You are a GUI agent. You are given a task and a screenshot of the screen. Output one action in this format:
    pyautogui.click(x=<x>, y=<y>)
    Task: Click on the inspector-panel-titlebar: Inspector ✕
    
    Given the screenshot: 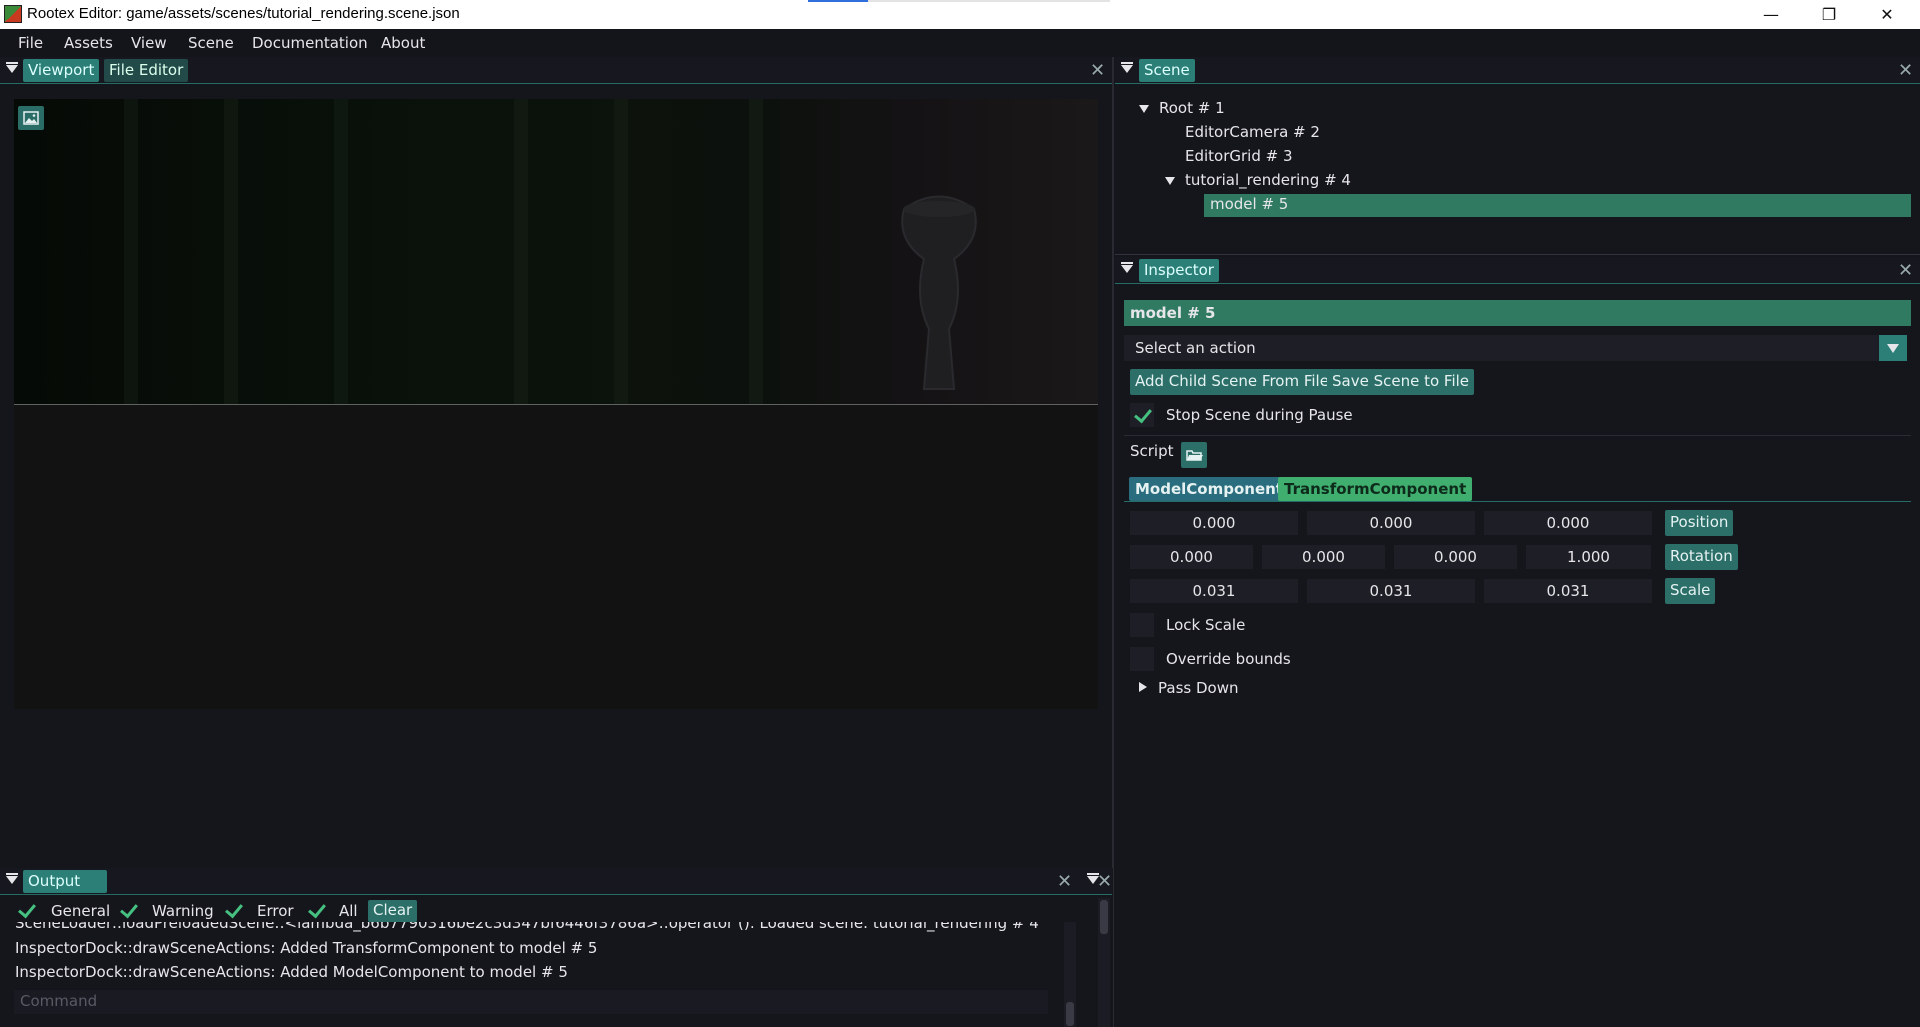 What is the action you would take?
    pyautogui.click(x=1517, y=270)
    